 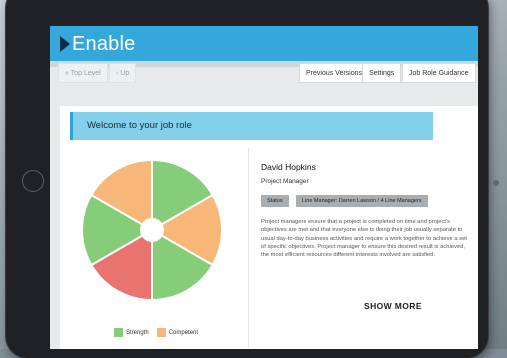 I want to click on app-header: Enable, so click(x=264, y=43).